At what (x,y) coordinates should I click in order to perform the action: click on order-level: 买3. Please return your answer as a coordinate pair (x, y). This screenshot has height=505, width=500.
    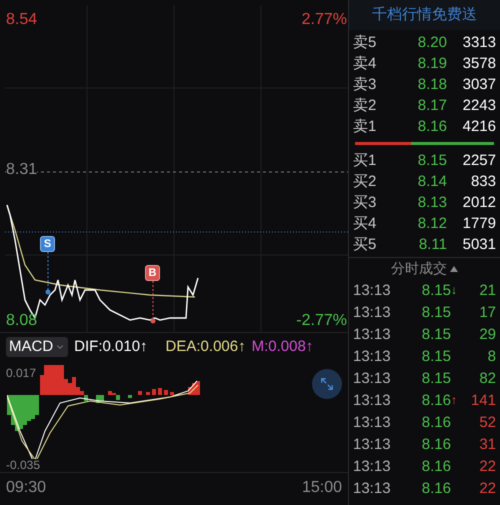
    Looking at the image, I should click on (365, 202).